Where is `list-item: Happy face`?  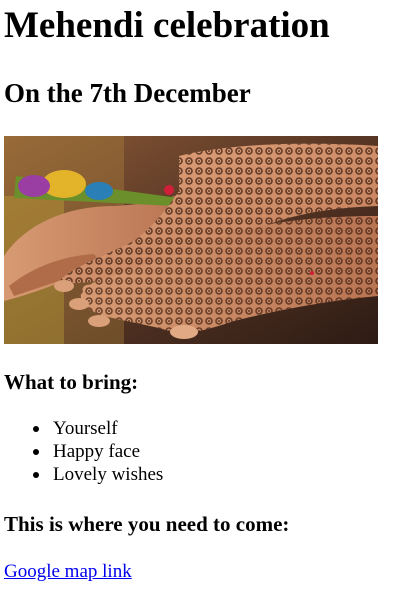
list-item: Happy face is located at coordinates (98, 451).